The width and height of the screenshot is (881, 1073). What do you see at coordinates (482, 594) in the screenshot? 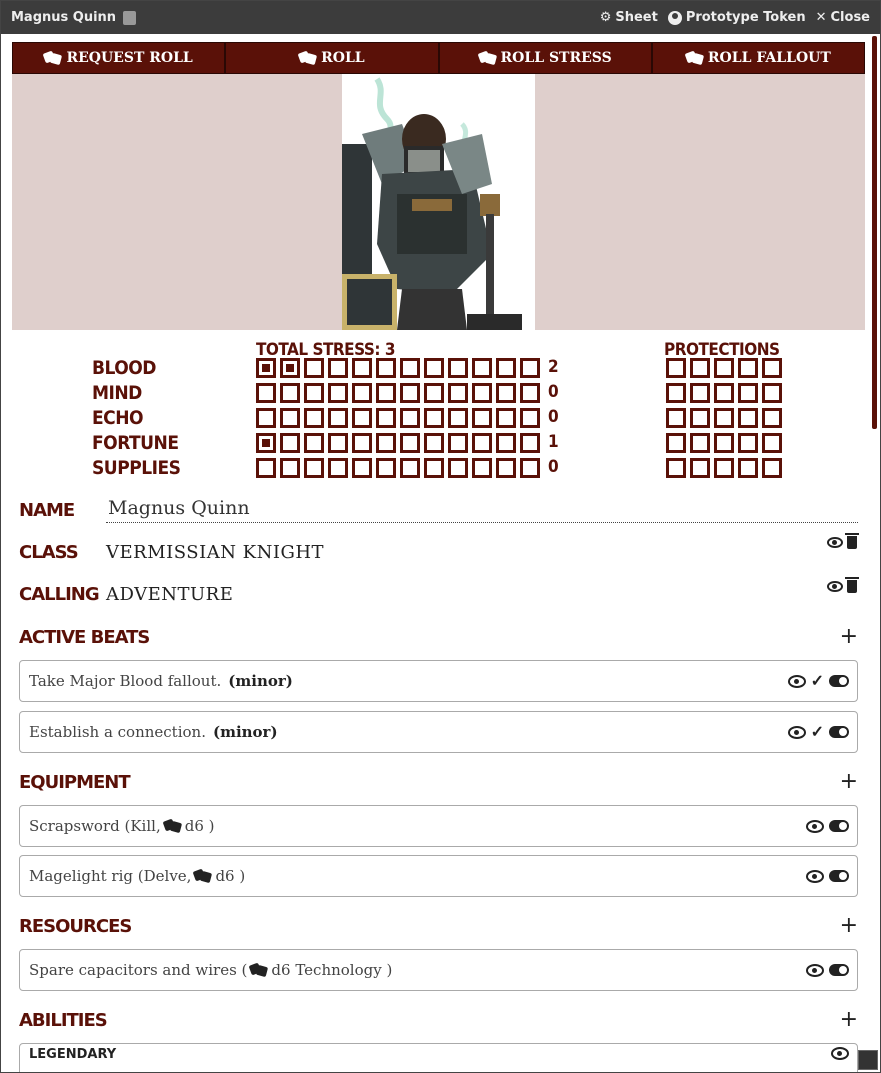
I see `calling-value: ADVENTURE` at bounding box center [482, 594].